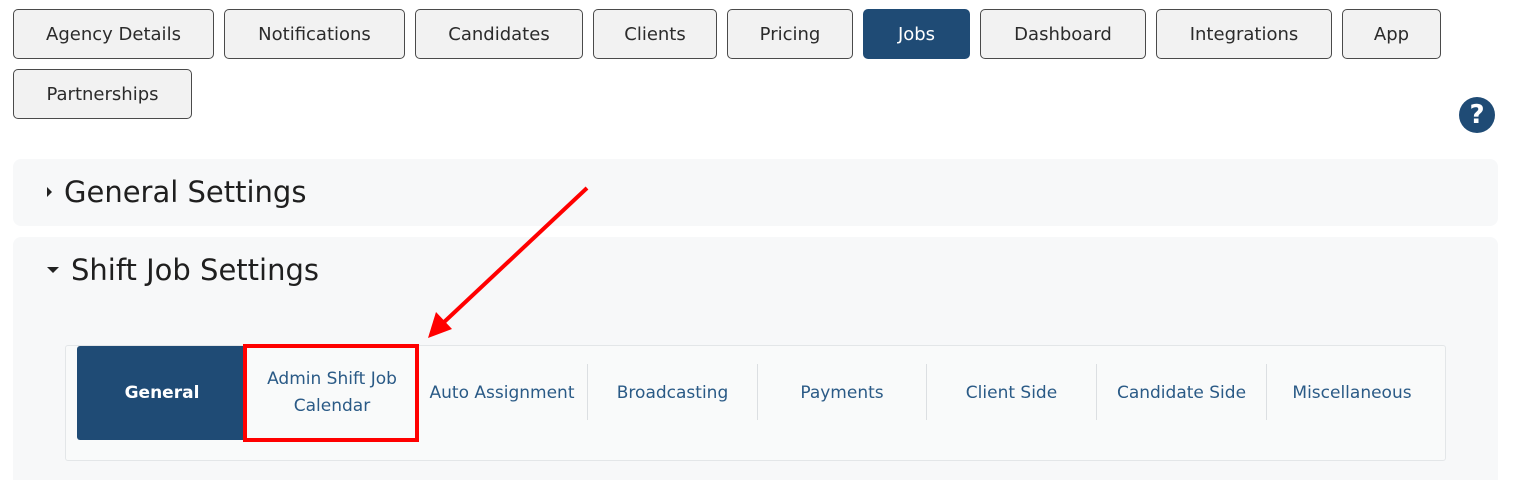 This screenshot has height=480, width=1522. What do you see at coordinates (502, 393) in the screenshot?
I see `subtab-auto-assignment: Auto Assignment` at bounding box center [502, 393].